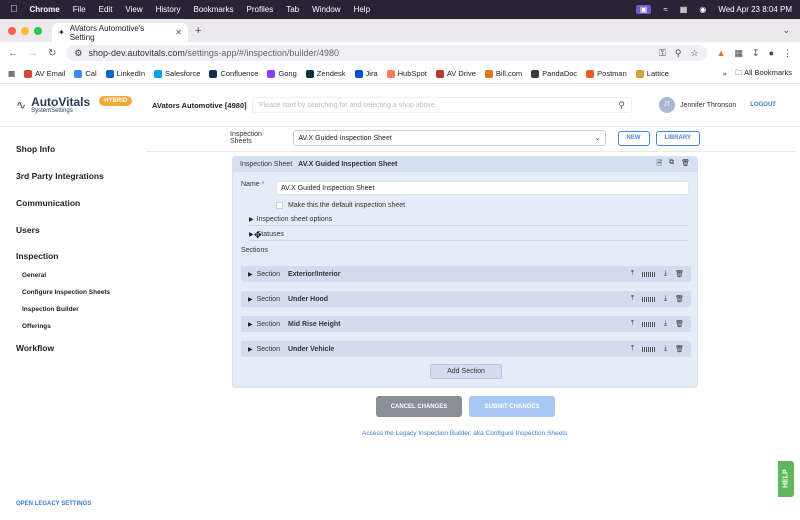 The image size is (800, 520). Describe the element at coordinates (35, 149) in the screenshot. I see `sidebar-item-shop-info: Shop Info` at that location.